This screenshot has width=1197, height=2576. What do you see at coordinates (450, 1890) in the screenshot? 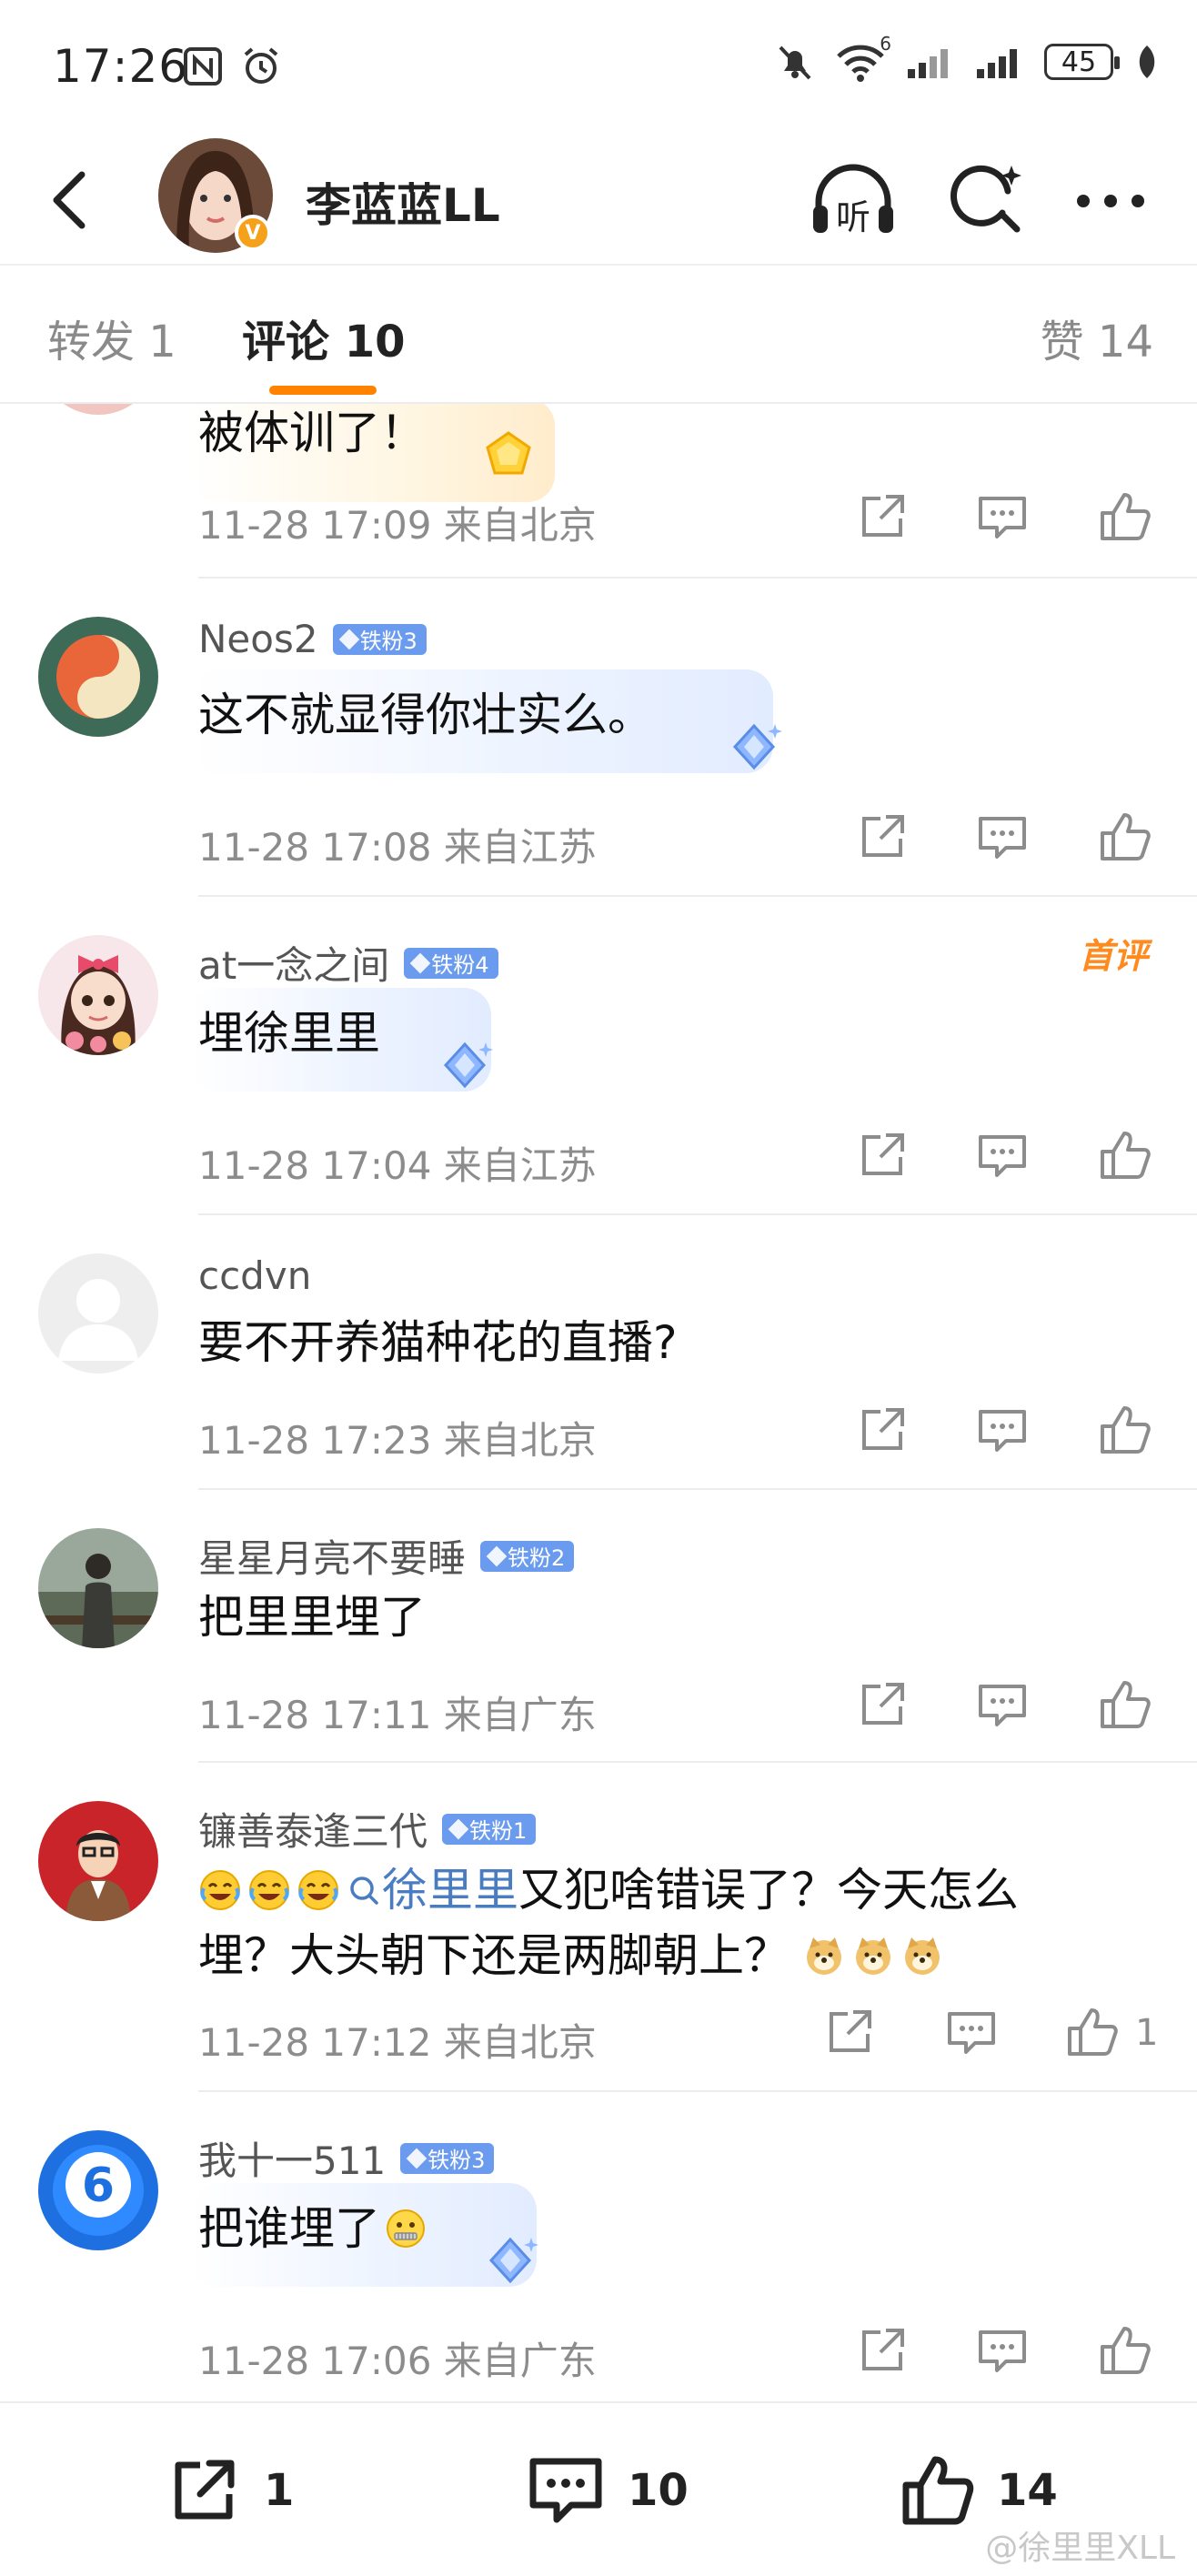
I see `mention-link: 徐里里` at bounding box center [450, 1890].